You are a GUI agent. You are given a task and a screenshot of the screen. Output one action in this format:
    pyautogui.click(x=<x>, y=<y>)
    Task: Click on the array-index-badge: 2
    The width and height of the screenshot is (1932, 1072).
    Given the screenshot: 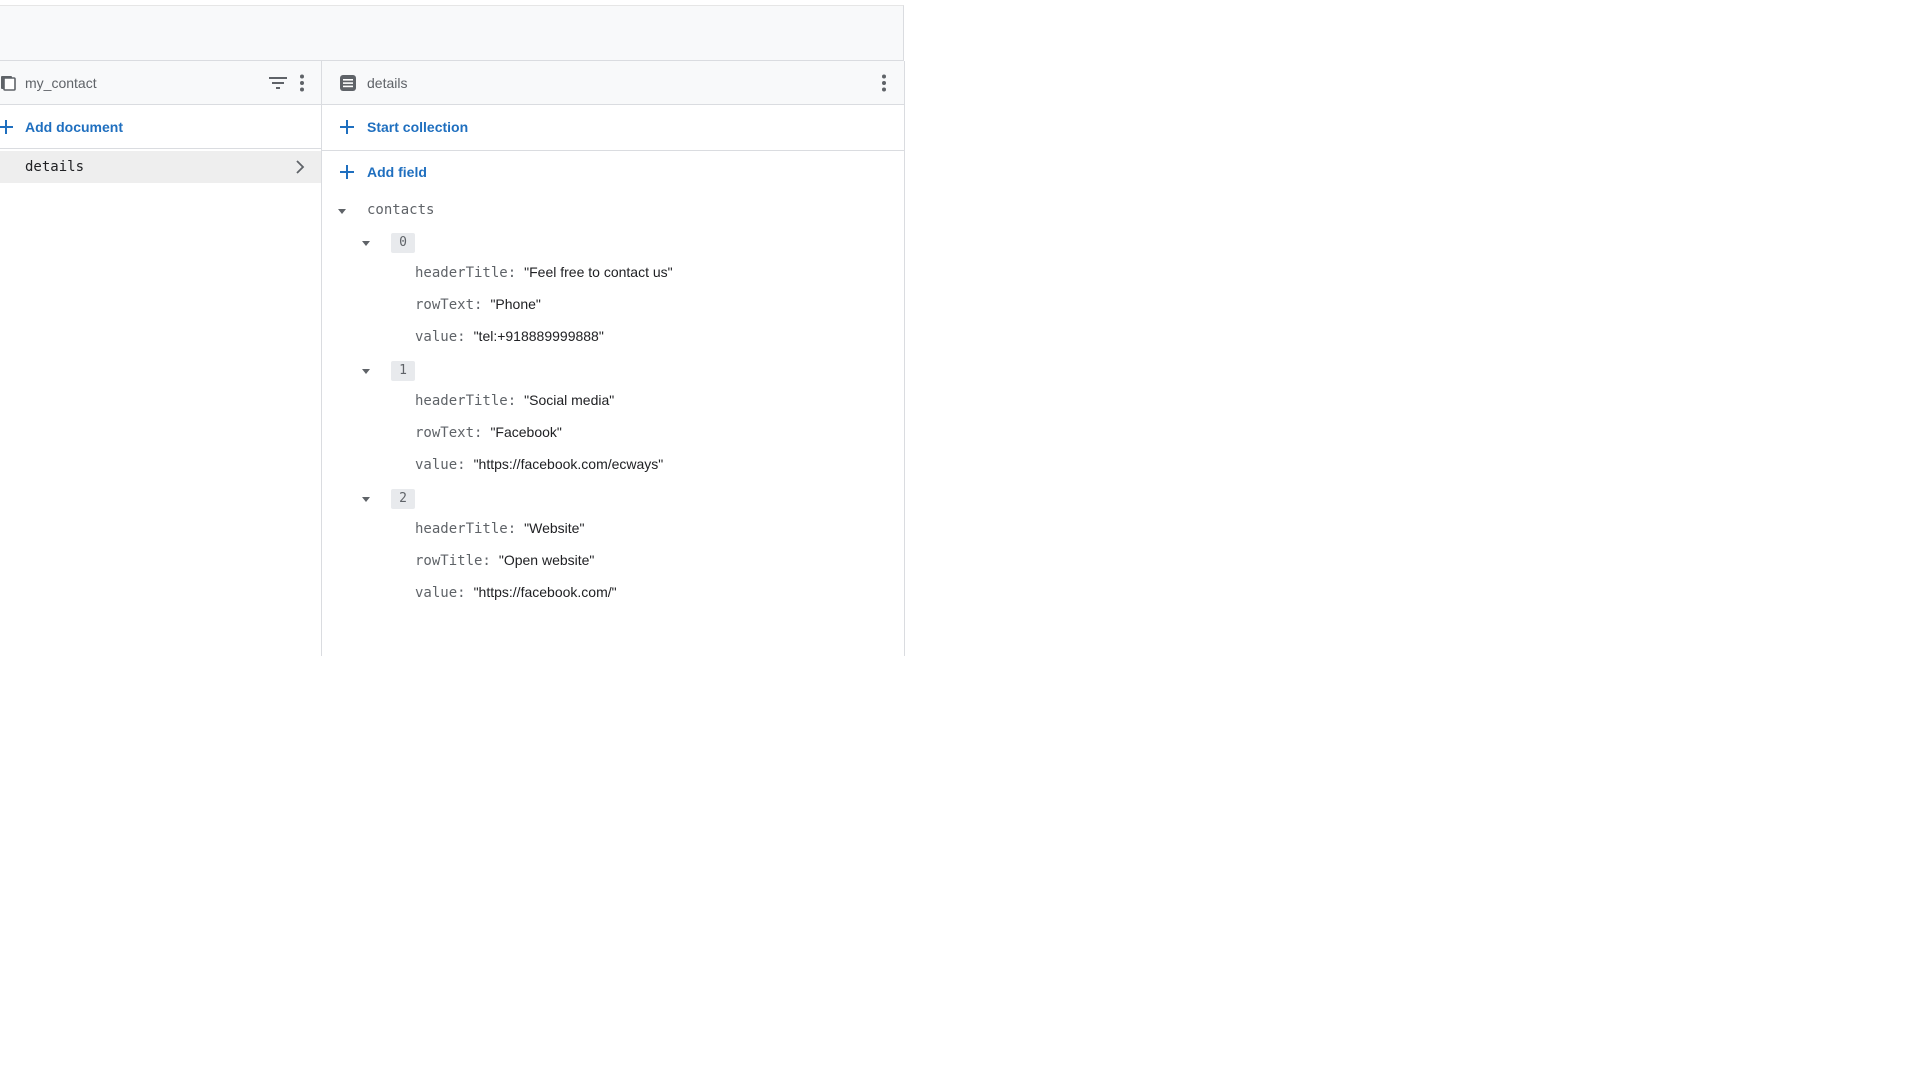 What is the action you would take?
    pyautogui.click(x=403, y=499)
    